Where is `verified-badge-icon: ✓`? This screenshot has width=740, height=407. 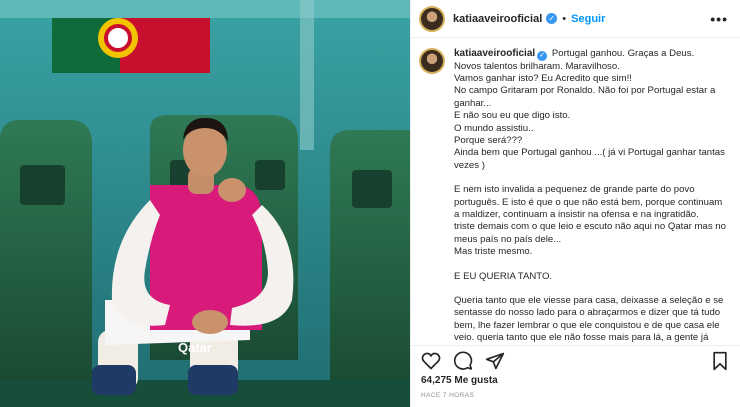 verified-badge-icon: ✓ is located at coordinates (552, 18).